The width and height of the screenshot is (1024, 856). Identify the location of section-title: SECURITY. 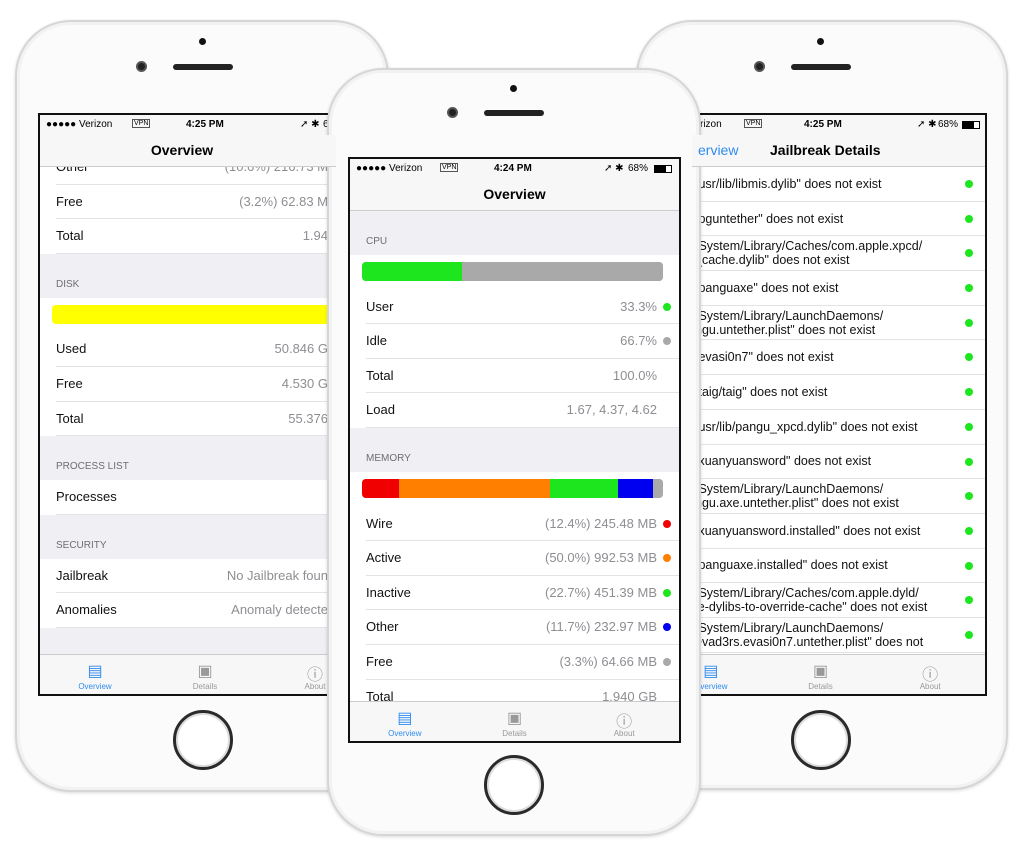
(81, 545).